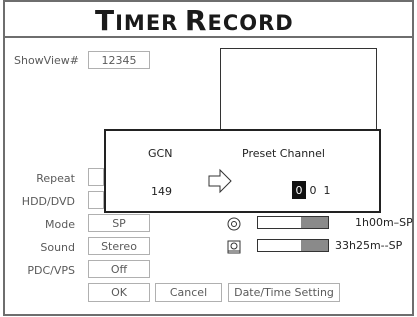 This screenshot has width=417, height=317. What do you see at coordinates (293, 245) in the screenshot?
I see `hdd-capacity-bar` at bounding box center [293, 245].